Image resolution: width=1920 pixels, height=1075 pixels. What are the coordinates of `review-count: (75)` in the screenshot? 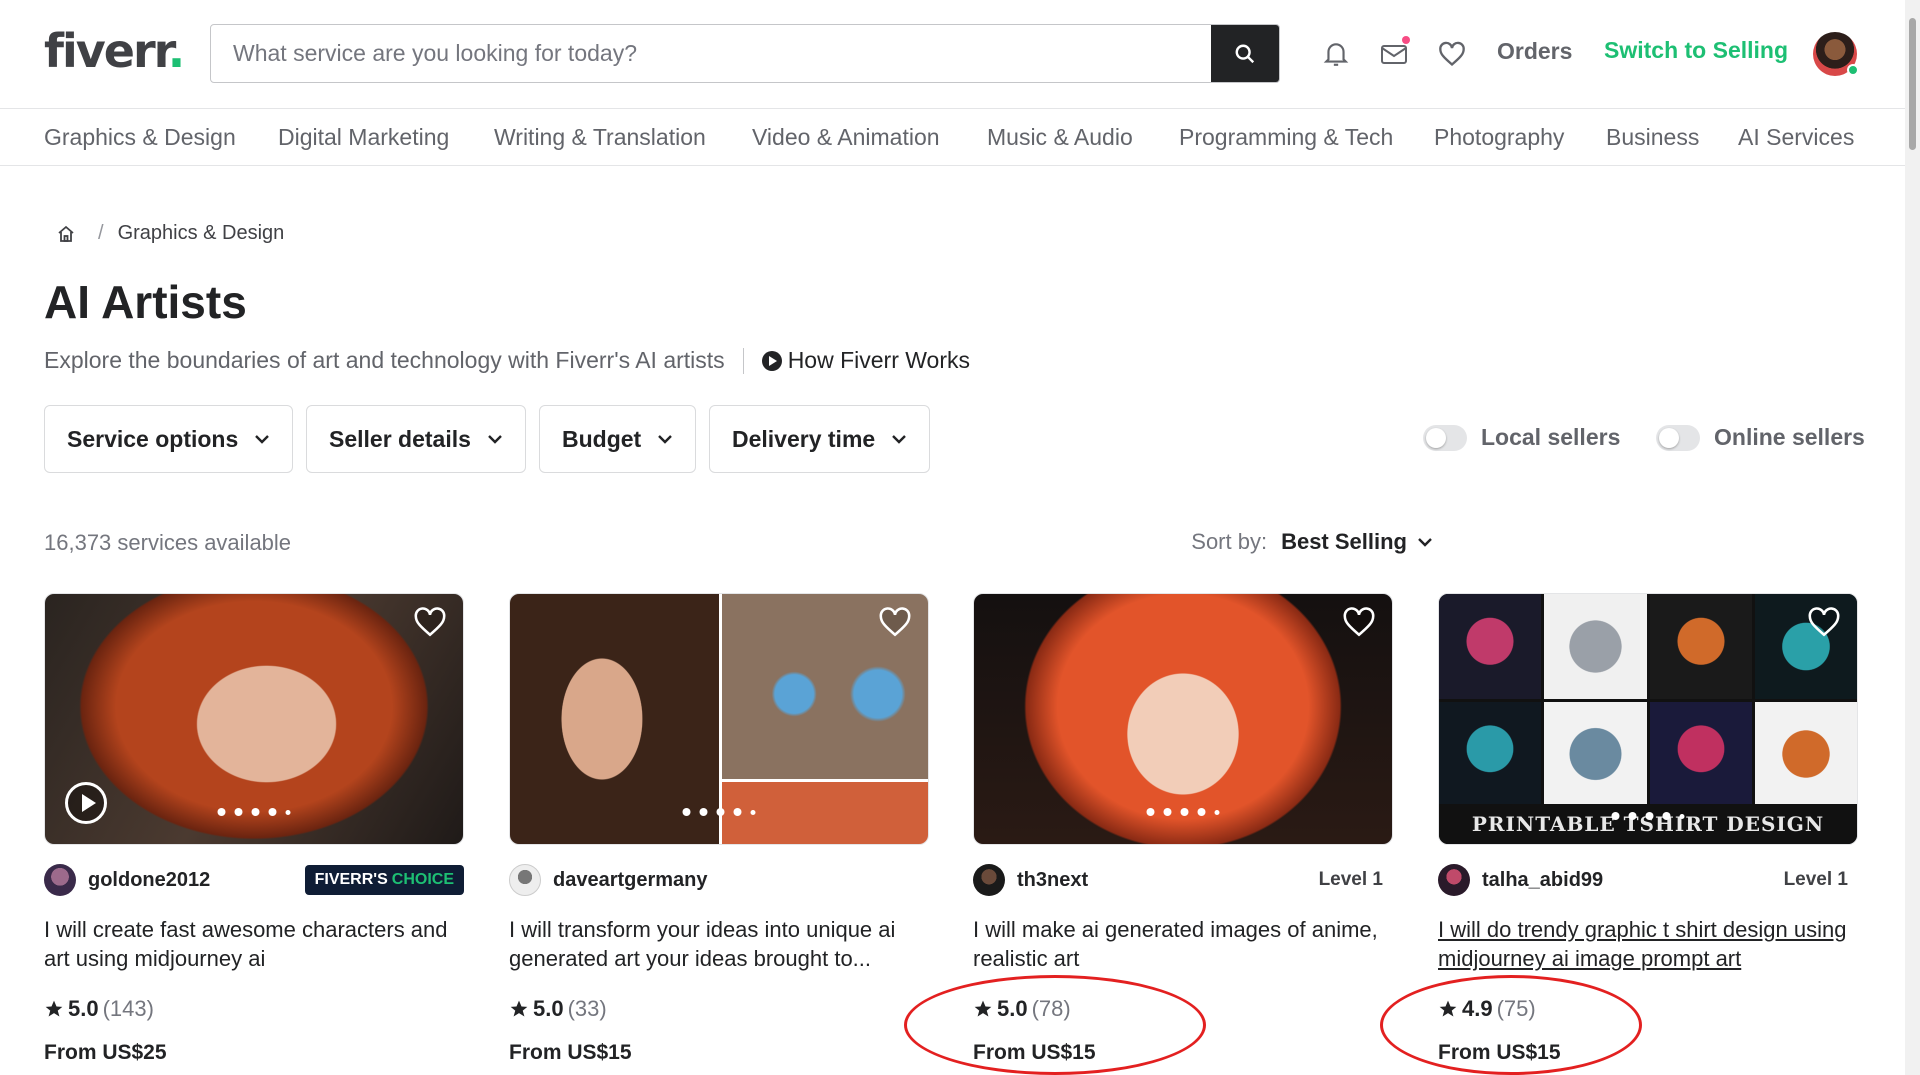 It's located at (1516, 1008).